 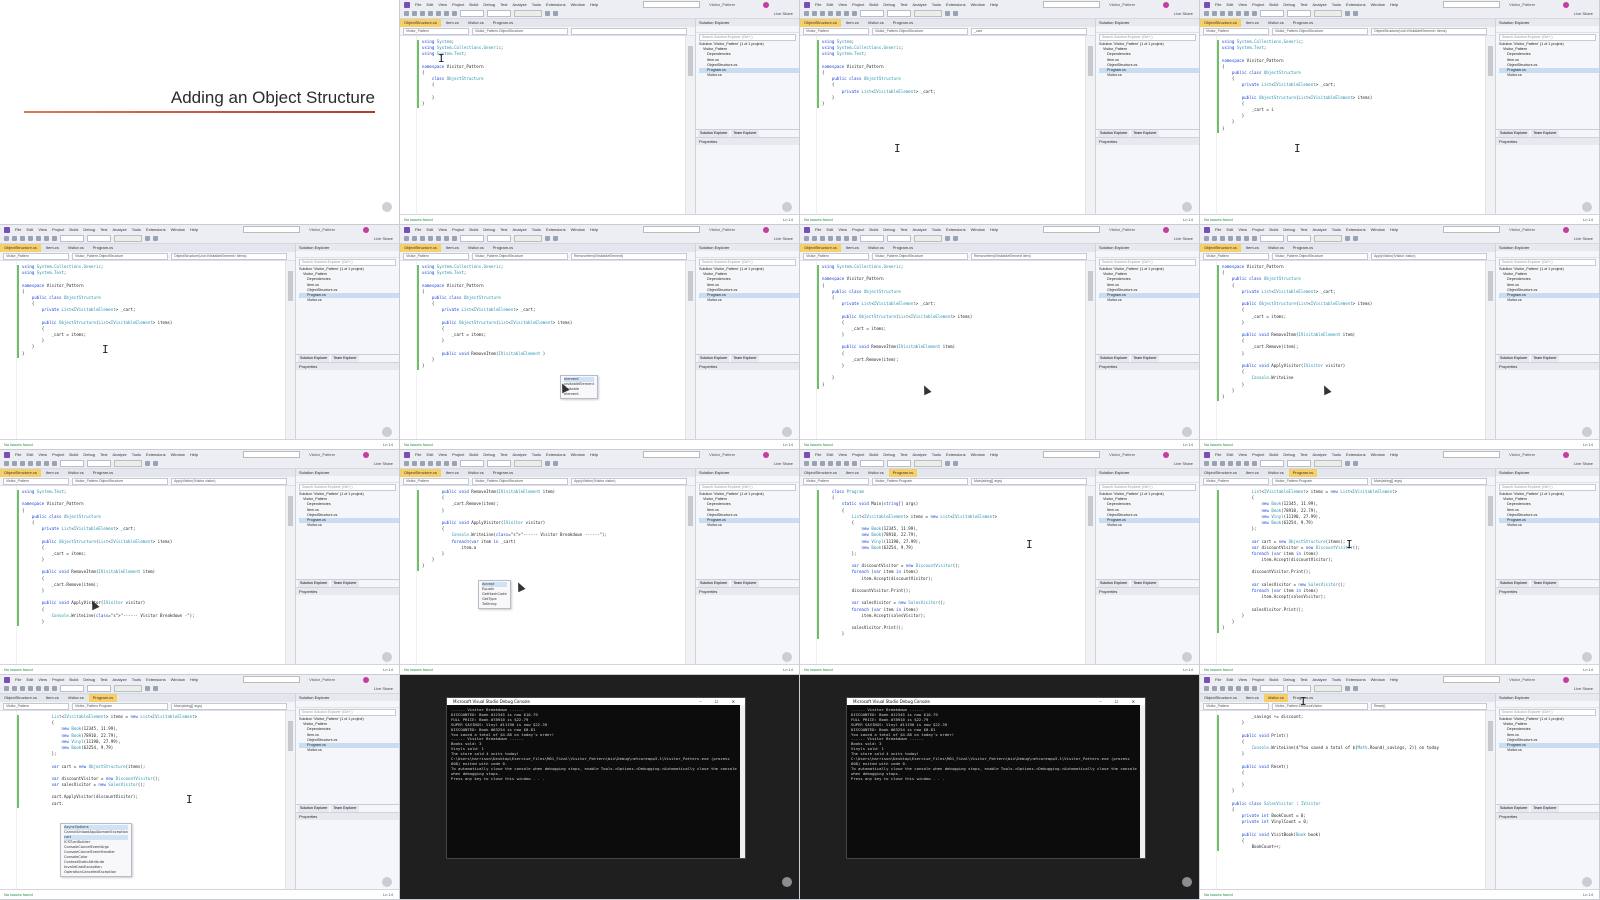 I want to click on window-controls-icon: – ☐ ✕, so click(x=1120, y=701).